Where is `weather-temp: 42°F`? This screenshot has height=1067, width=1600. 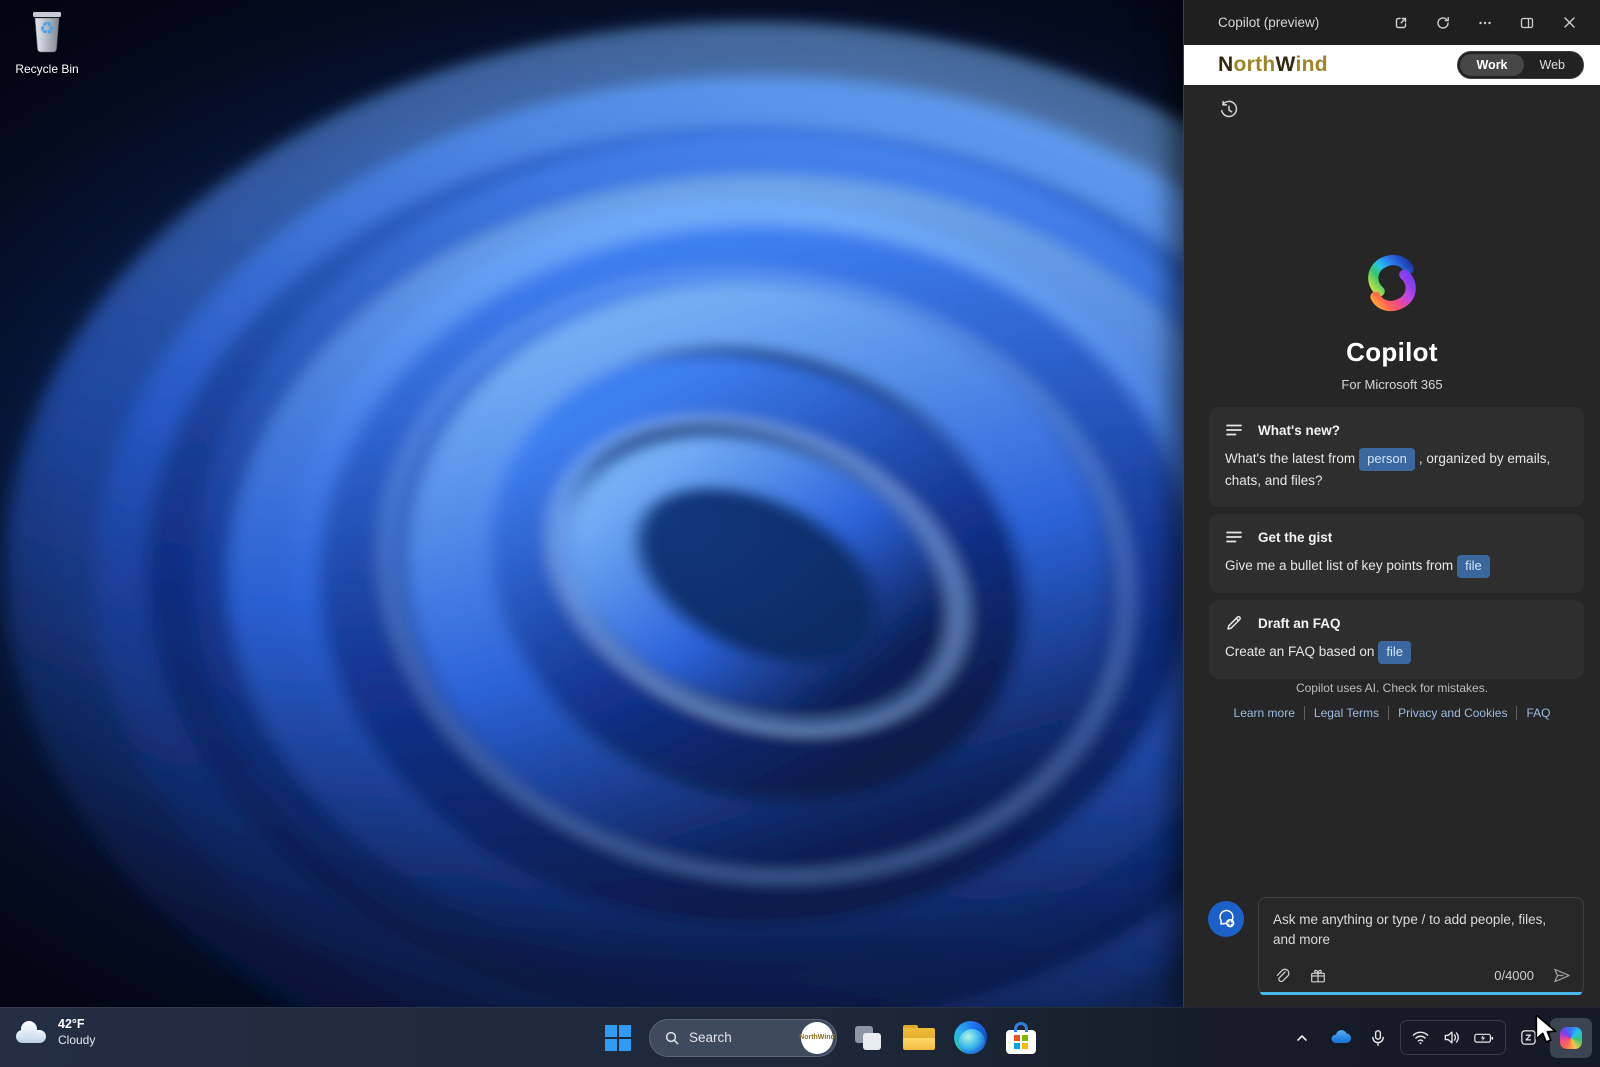 weather-temp: 42°F is located at coordinates (71, 1024).